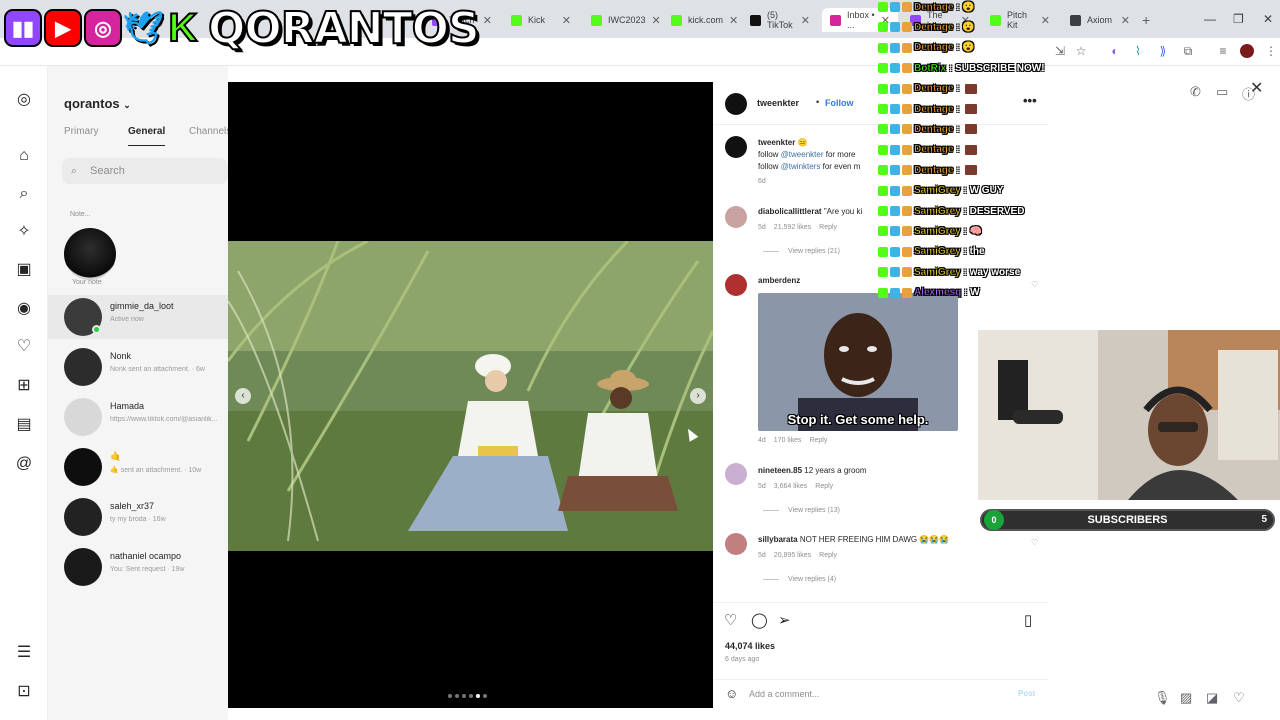 The image size is (1280, 720). What do you see at coordinates (24, 100) in the screenshot?
I see `instagram-logo-icon: ◎` at bounding box center [24, 100].